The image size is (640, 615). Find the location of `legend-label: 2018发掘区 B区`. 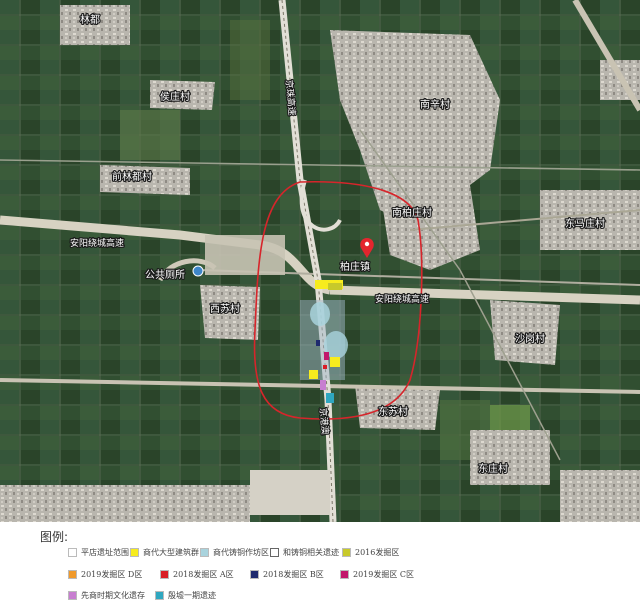

legend-label: 2018发掘区 B区 is located at coordinates (293, 574).